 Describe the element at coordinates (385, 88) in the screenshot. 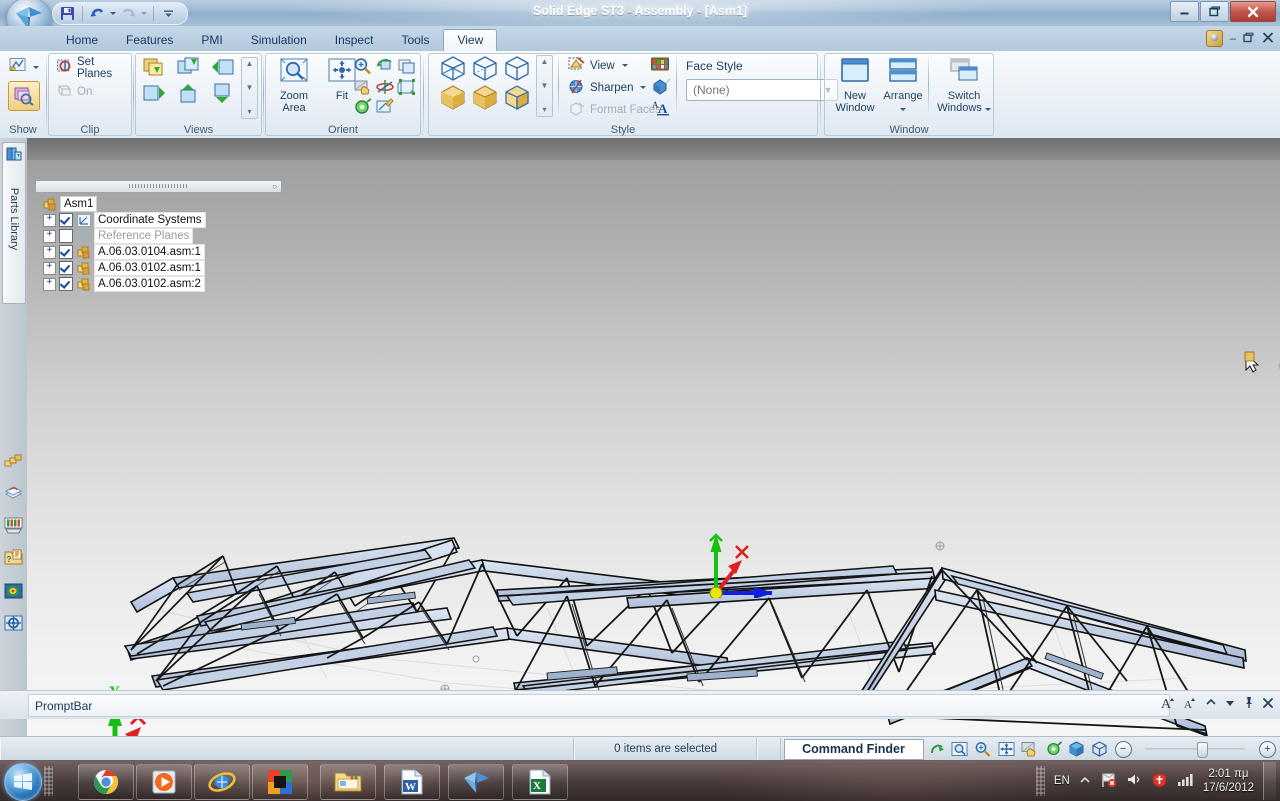

I see `spin-icon` at that location.